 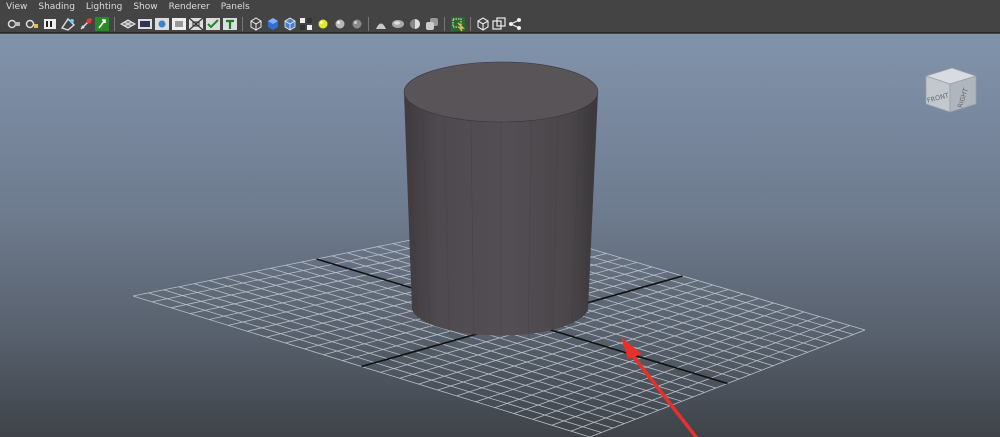 I want to click on cylinder-object, so click(x=501, y=200).